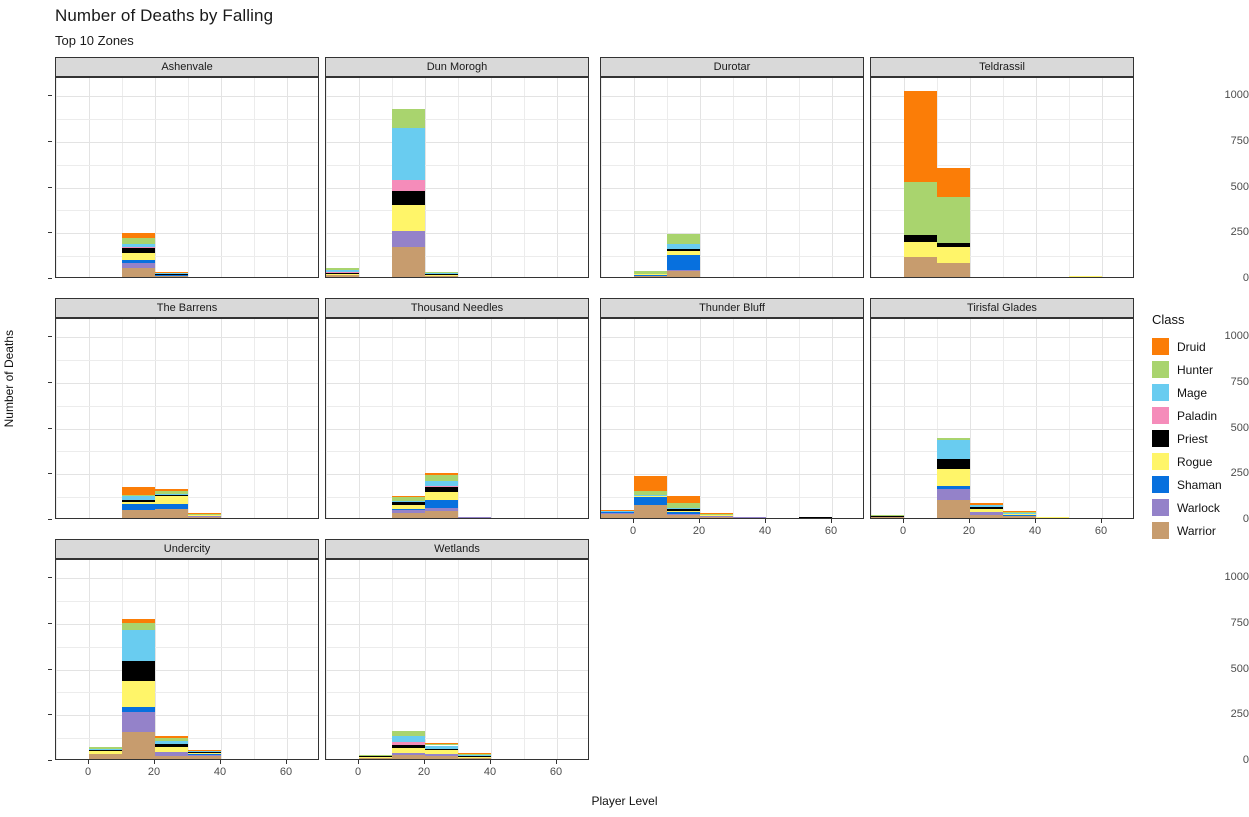  What do you see at coordinates (732, 308) in the screenshot?
I see `facet-strip-label: Thunder Bluff` at bounding box center [732, 308].